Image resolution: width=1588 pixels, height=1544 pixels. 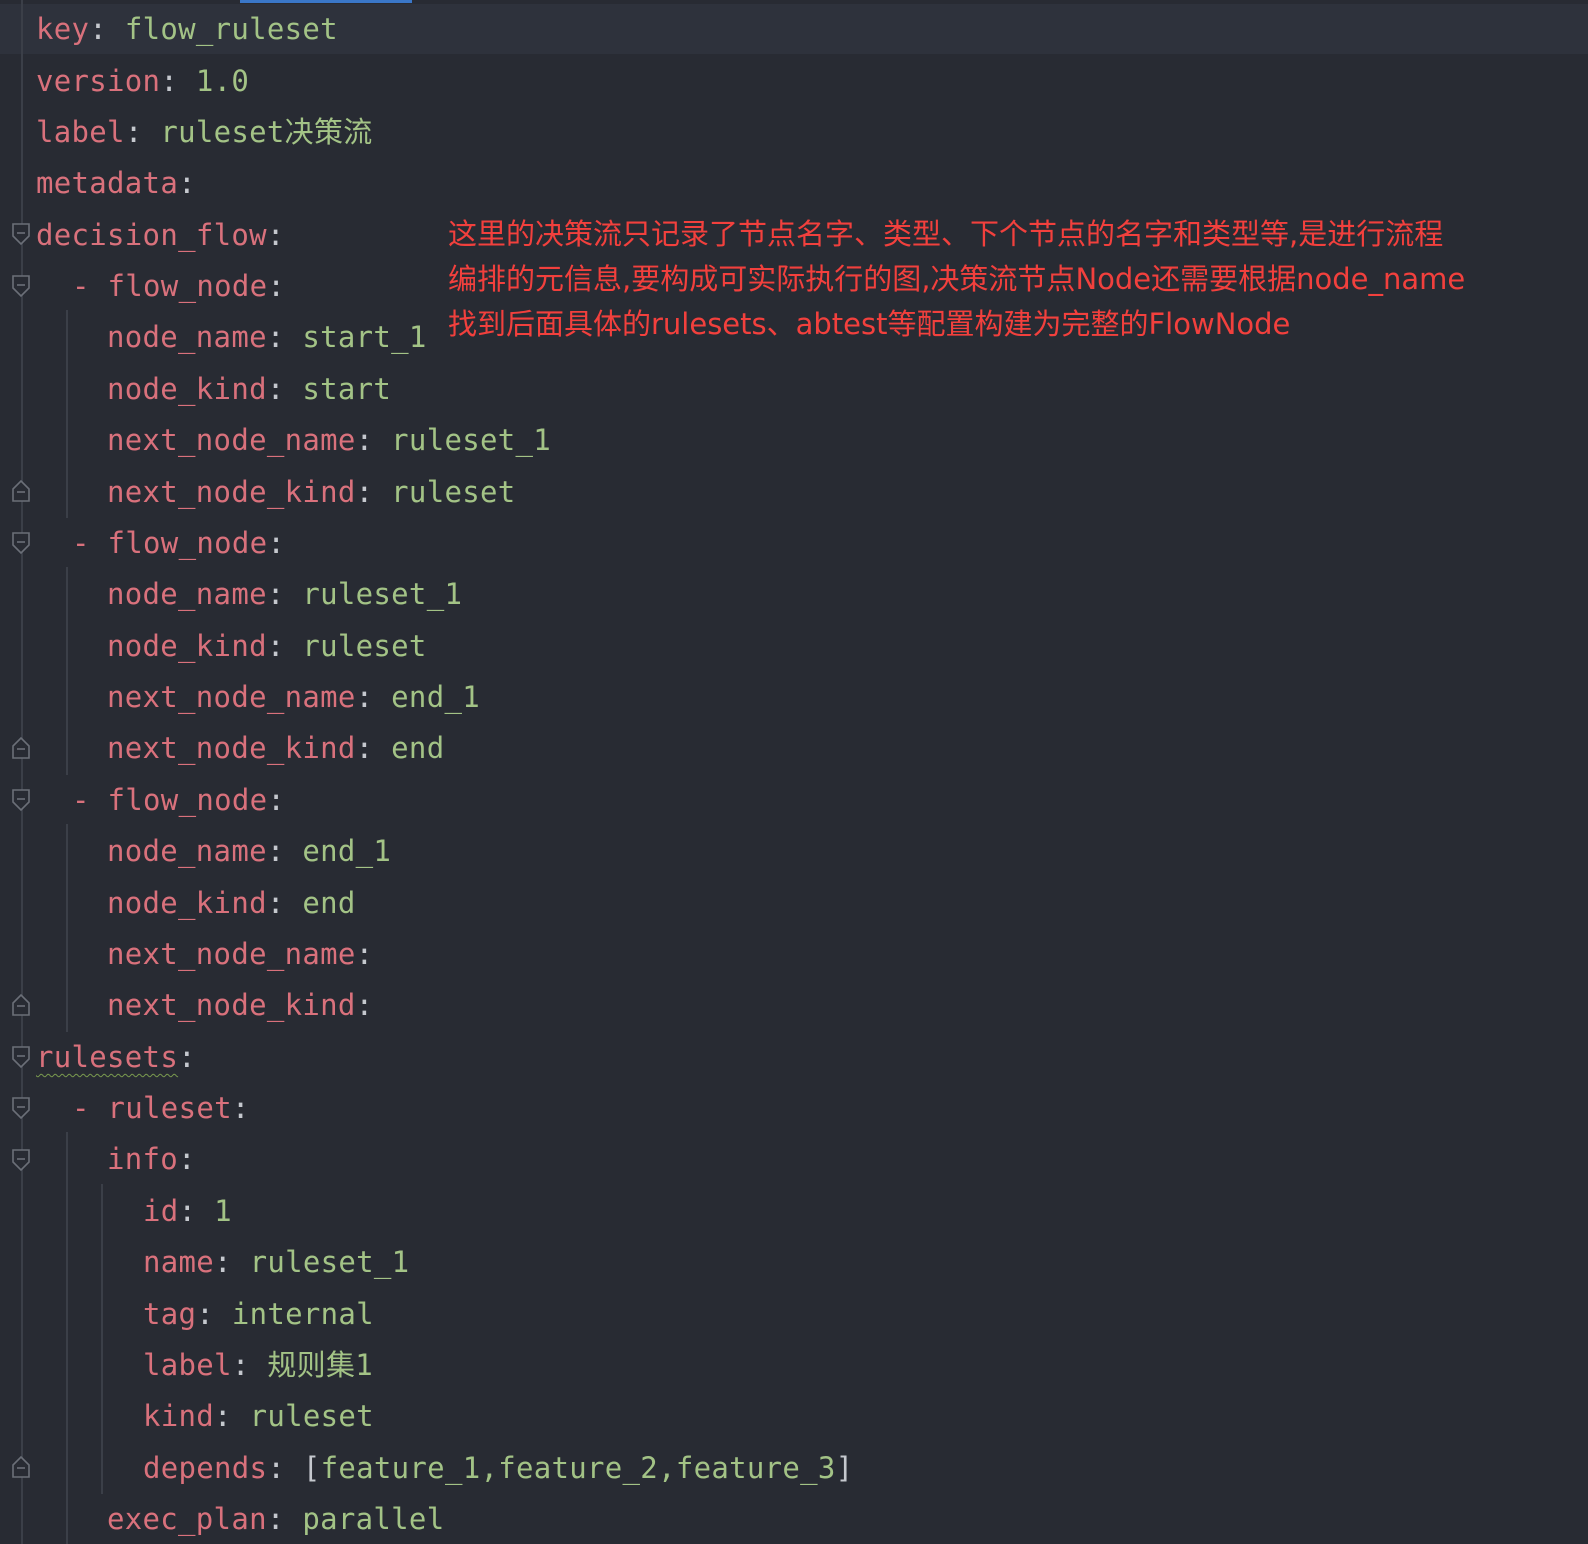 I want to click on code-line: node_name: start_1, so click(x=267, y=337).